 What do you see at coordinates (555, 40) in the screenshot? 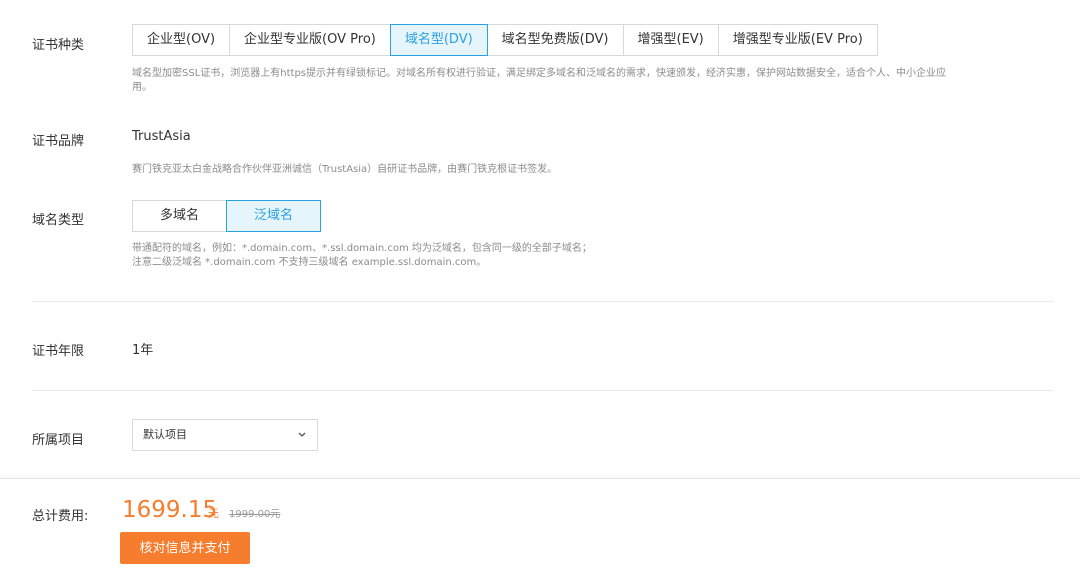
I see `cert-type-option-dv-free: 域名型免费版(DV)` at bounding box center [555, 40].